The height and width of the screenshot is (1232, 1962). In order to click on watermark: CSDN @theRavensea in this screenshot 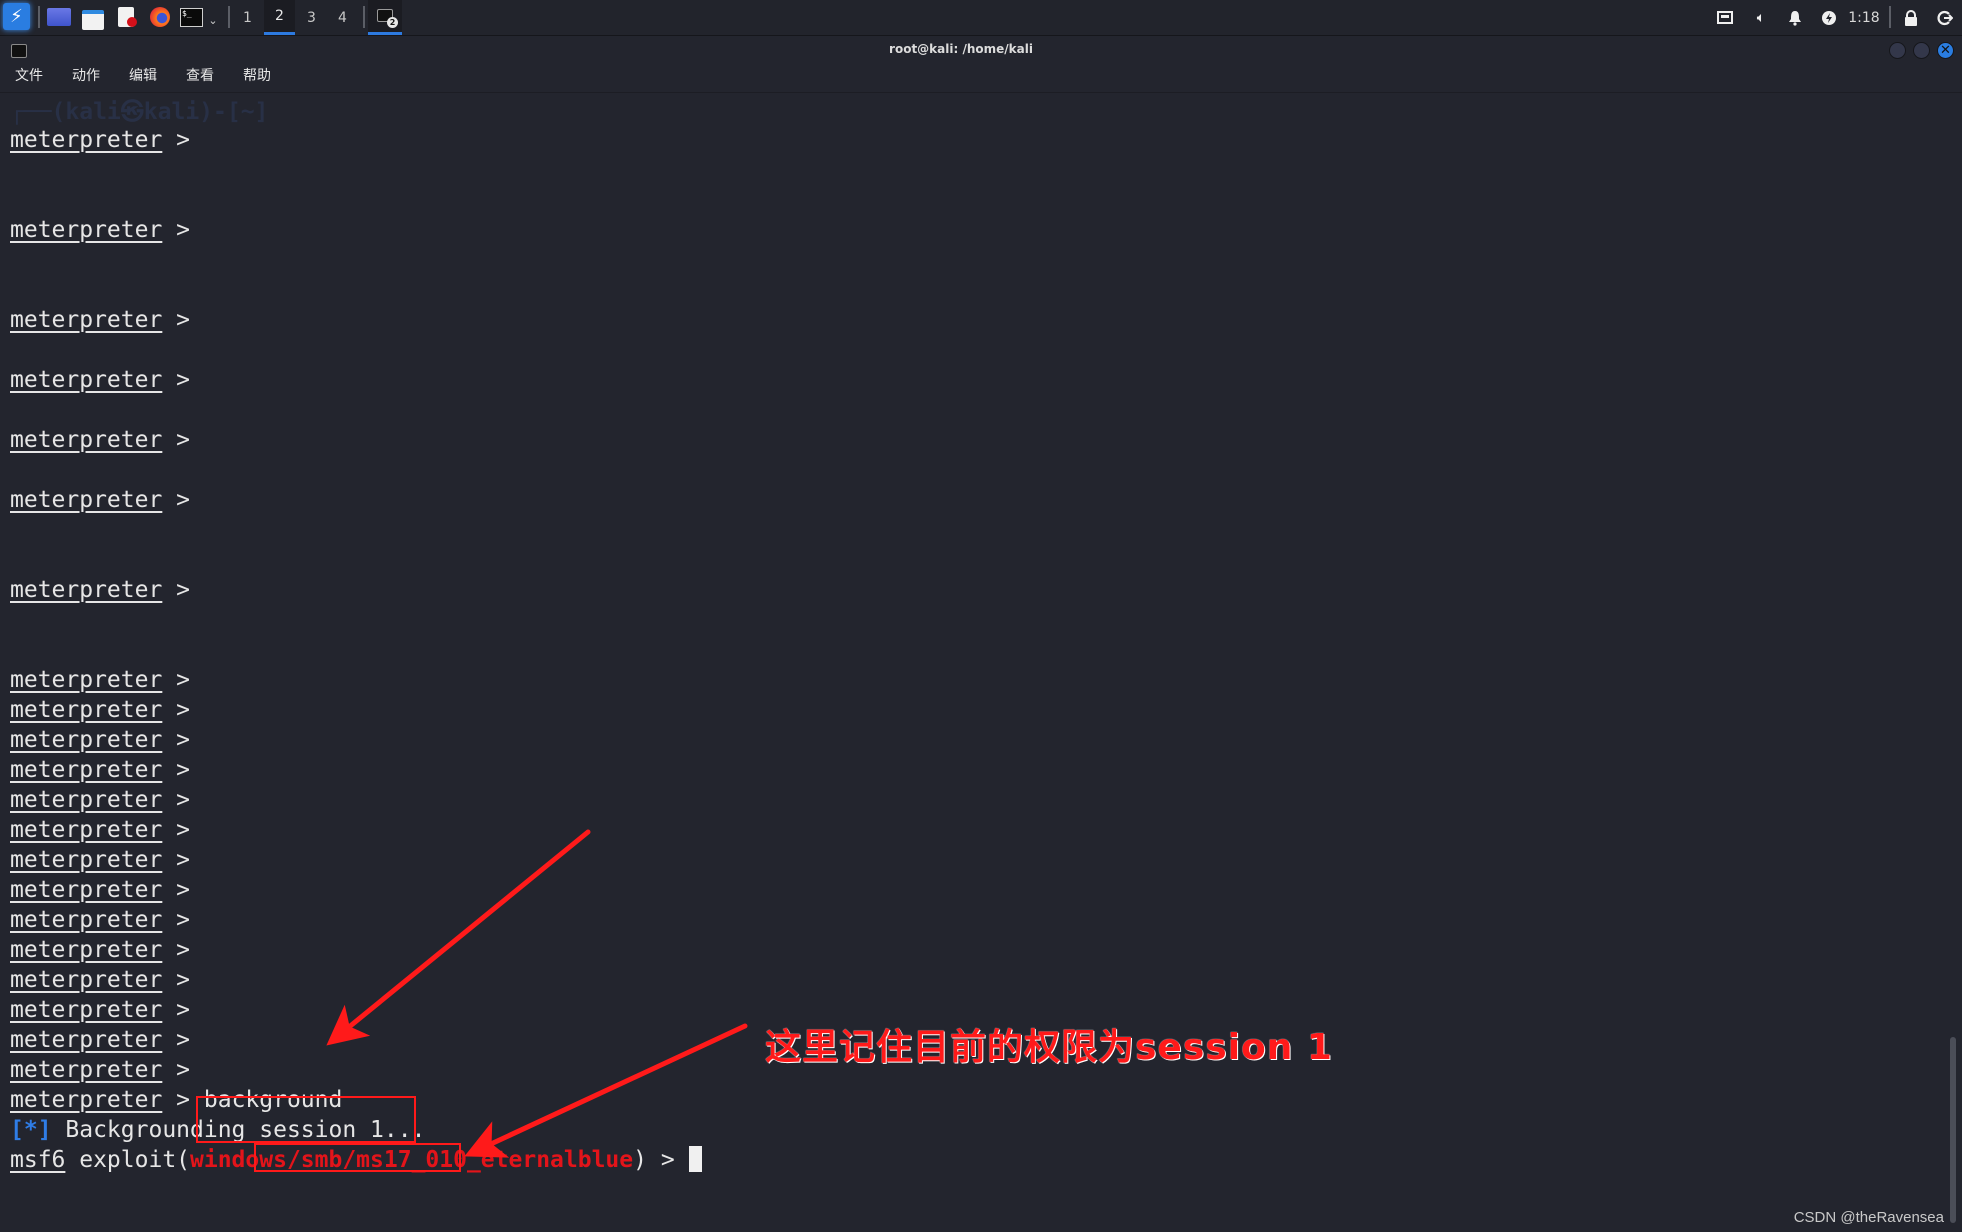, I will do `click(1868, 1217)`.